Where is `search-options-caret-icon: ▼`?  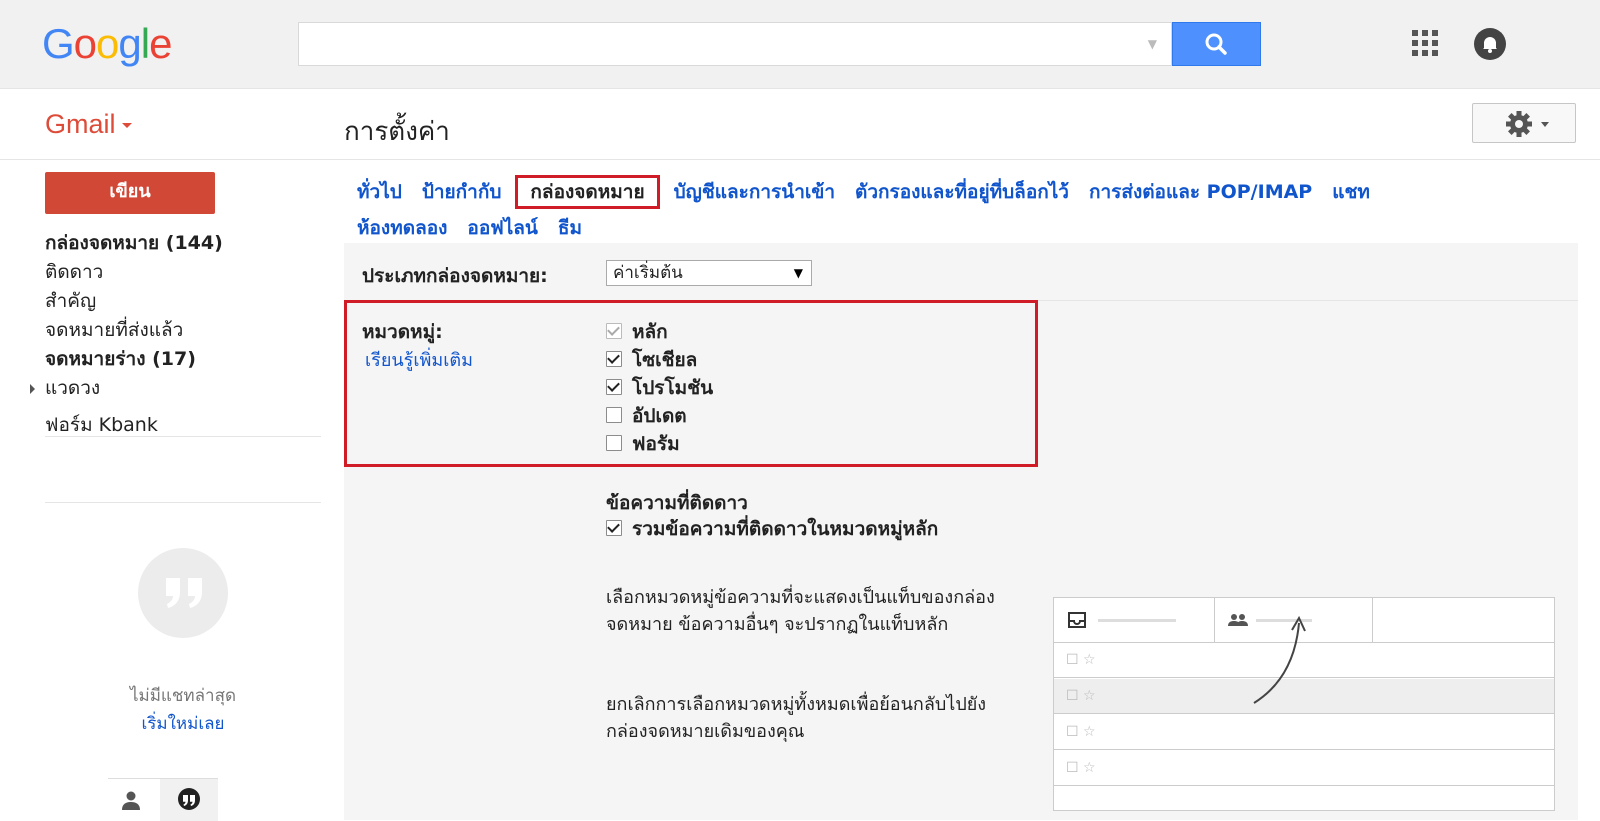 search-options-caret-icon: ▼ is located at coordinates (1152, 44).